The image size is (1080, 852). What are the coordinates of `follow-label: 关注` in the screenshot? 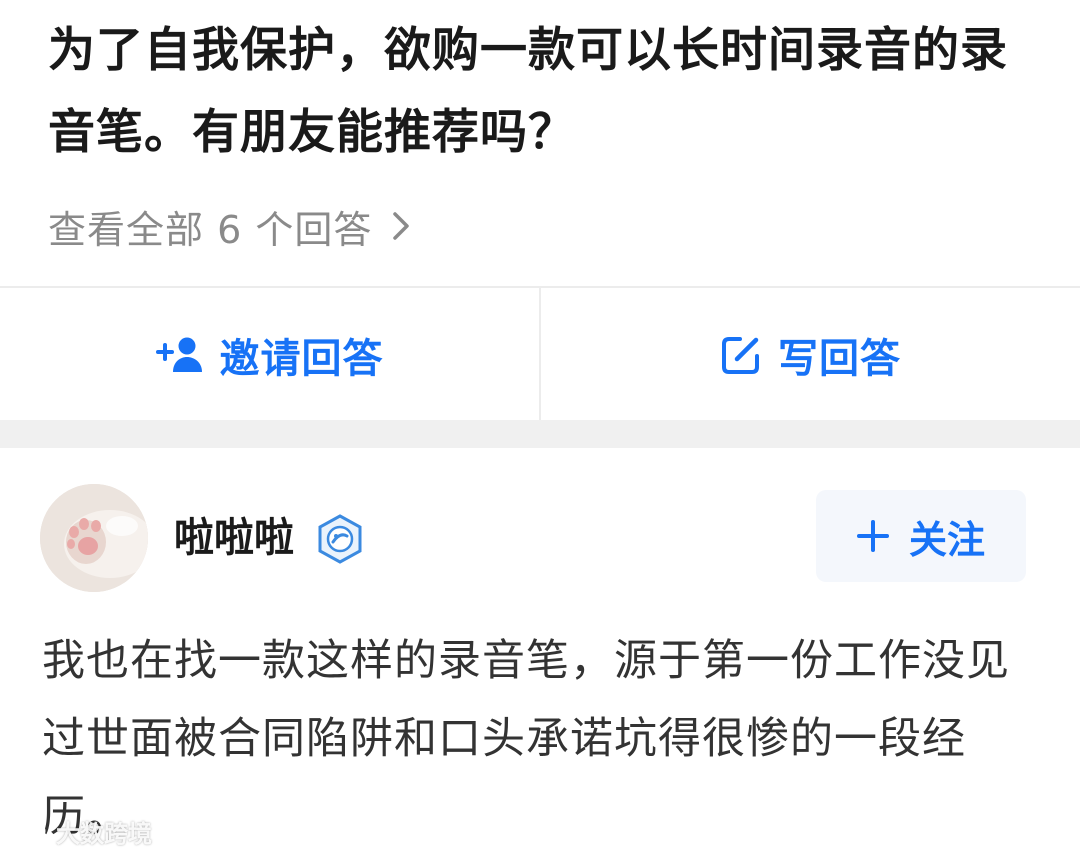 It's located at (946, 539).